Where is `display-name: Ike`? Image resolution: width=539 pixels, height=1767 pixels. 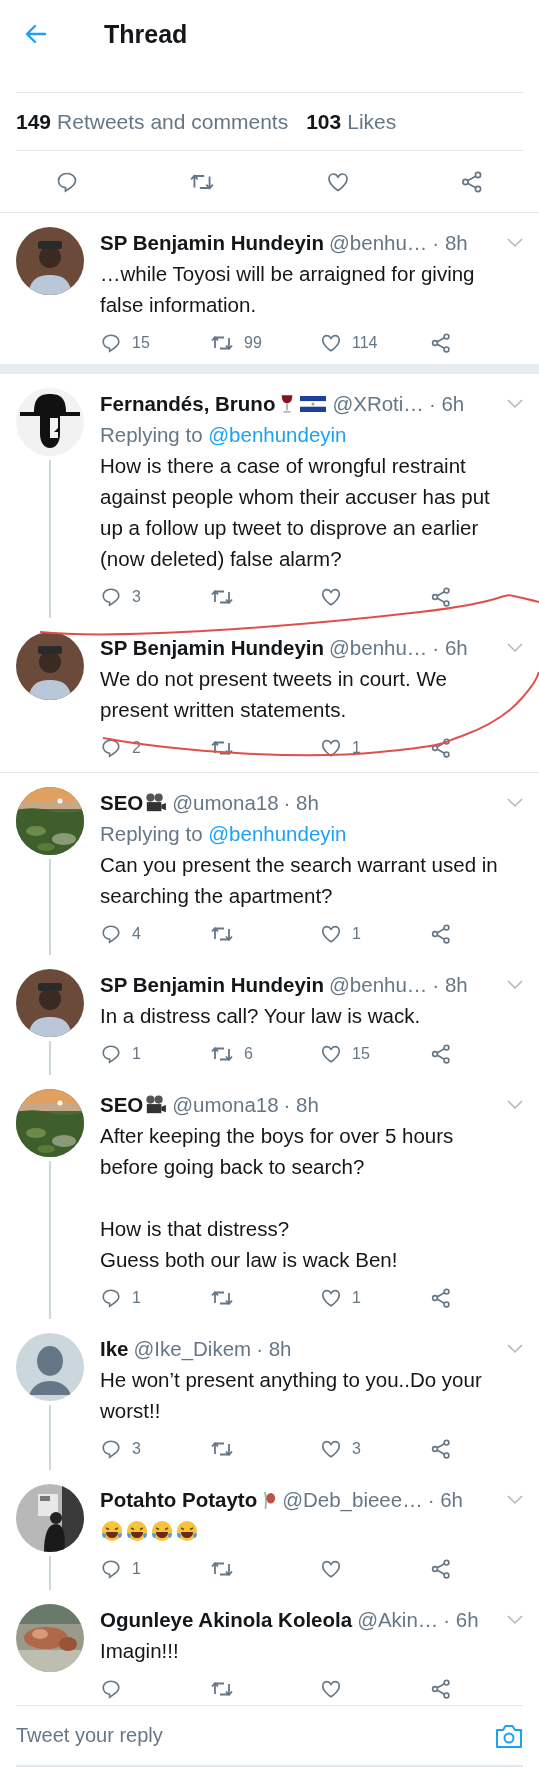 display-name: Ike is located at coordinates (114, 1348).